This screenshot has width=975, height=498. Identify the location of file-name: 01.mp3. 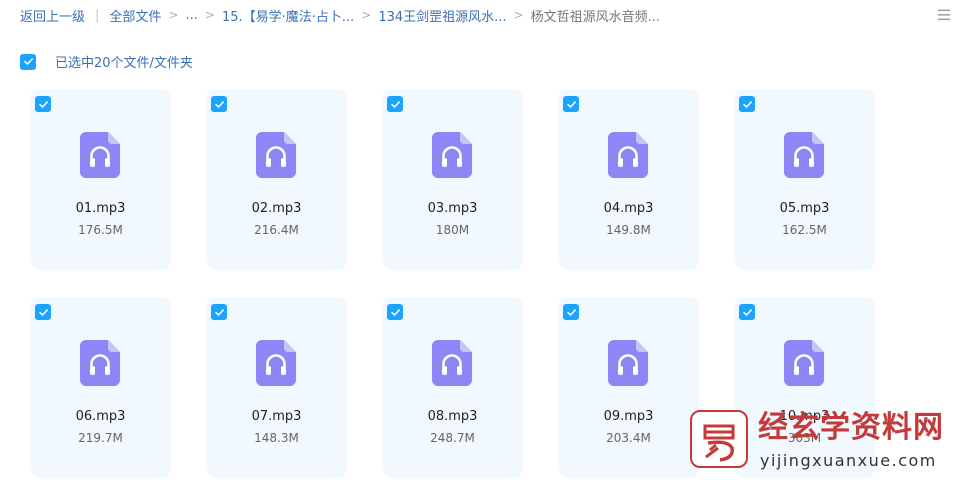
(100, 208).